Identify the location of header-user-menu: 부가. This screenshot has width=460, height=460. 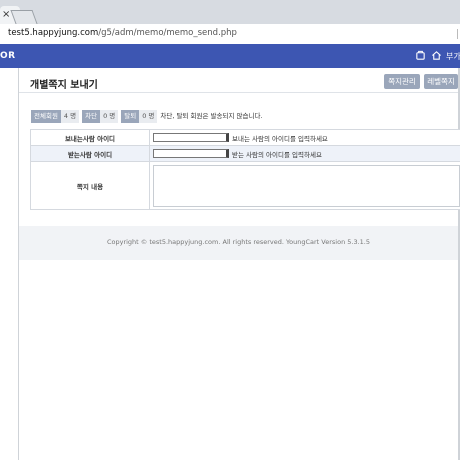
(453, 56).